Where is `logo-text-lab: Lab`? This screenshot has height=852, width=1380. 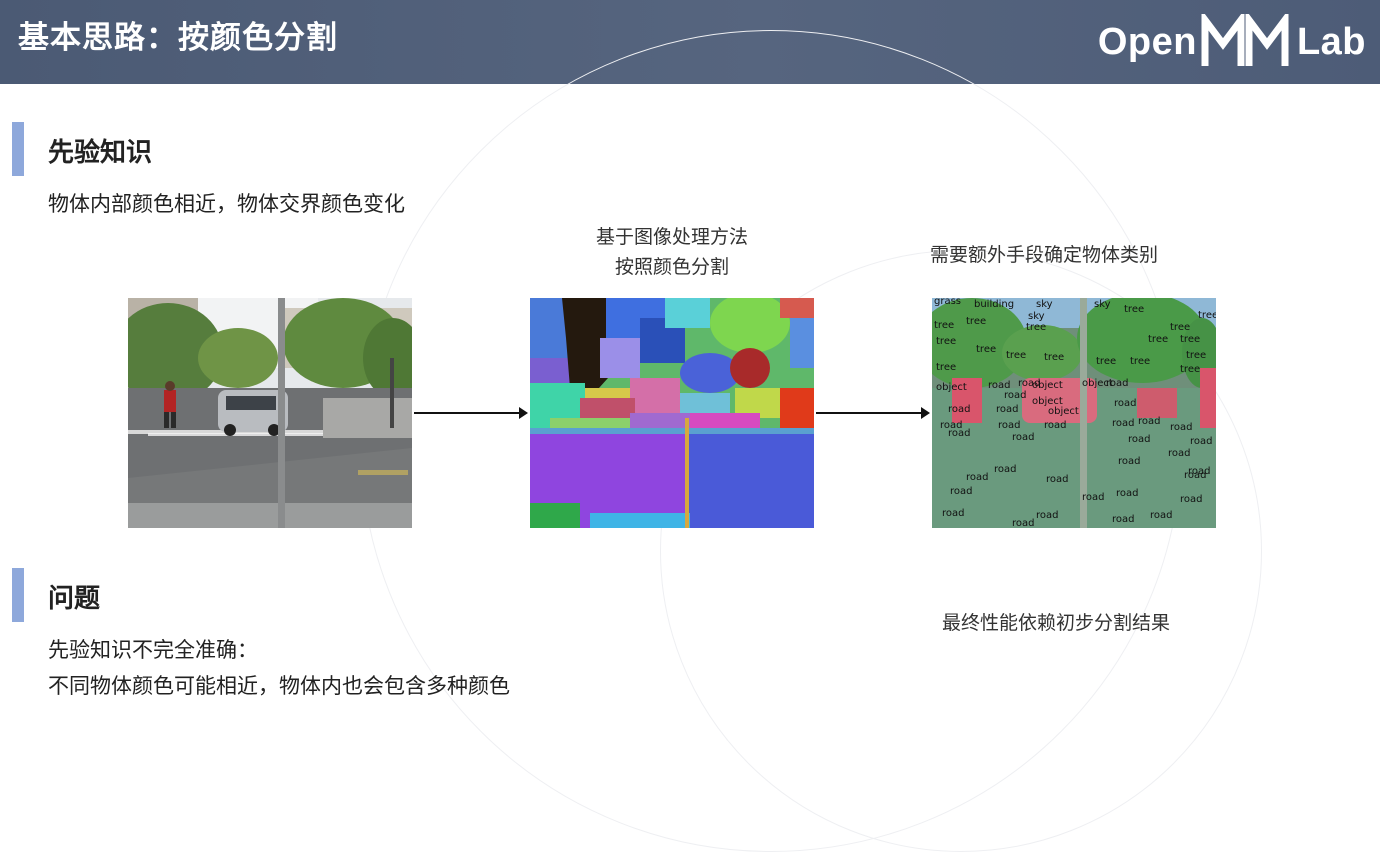
logo-text-lab: Lab is located at coordinates (1331, 41).